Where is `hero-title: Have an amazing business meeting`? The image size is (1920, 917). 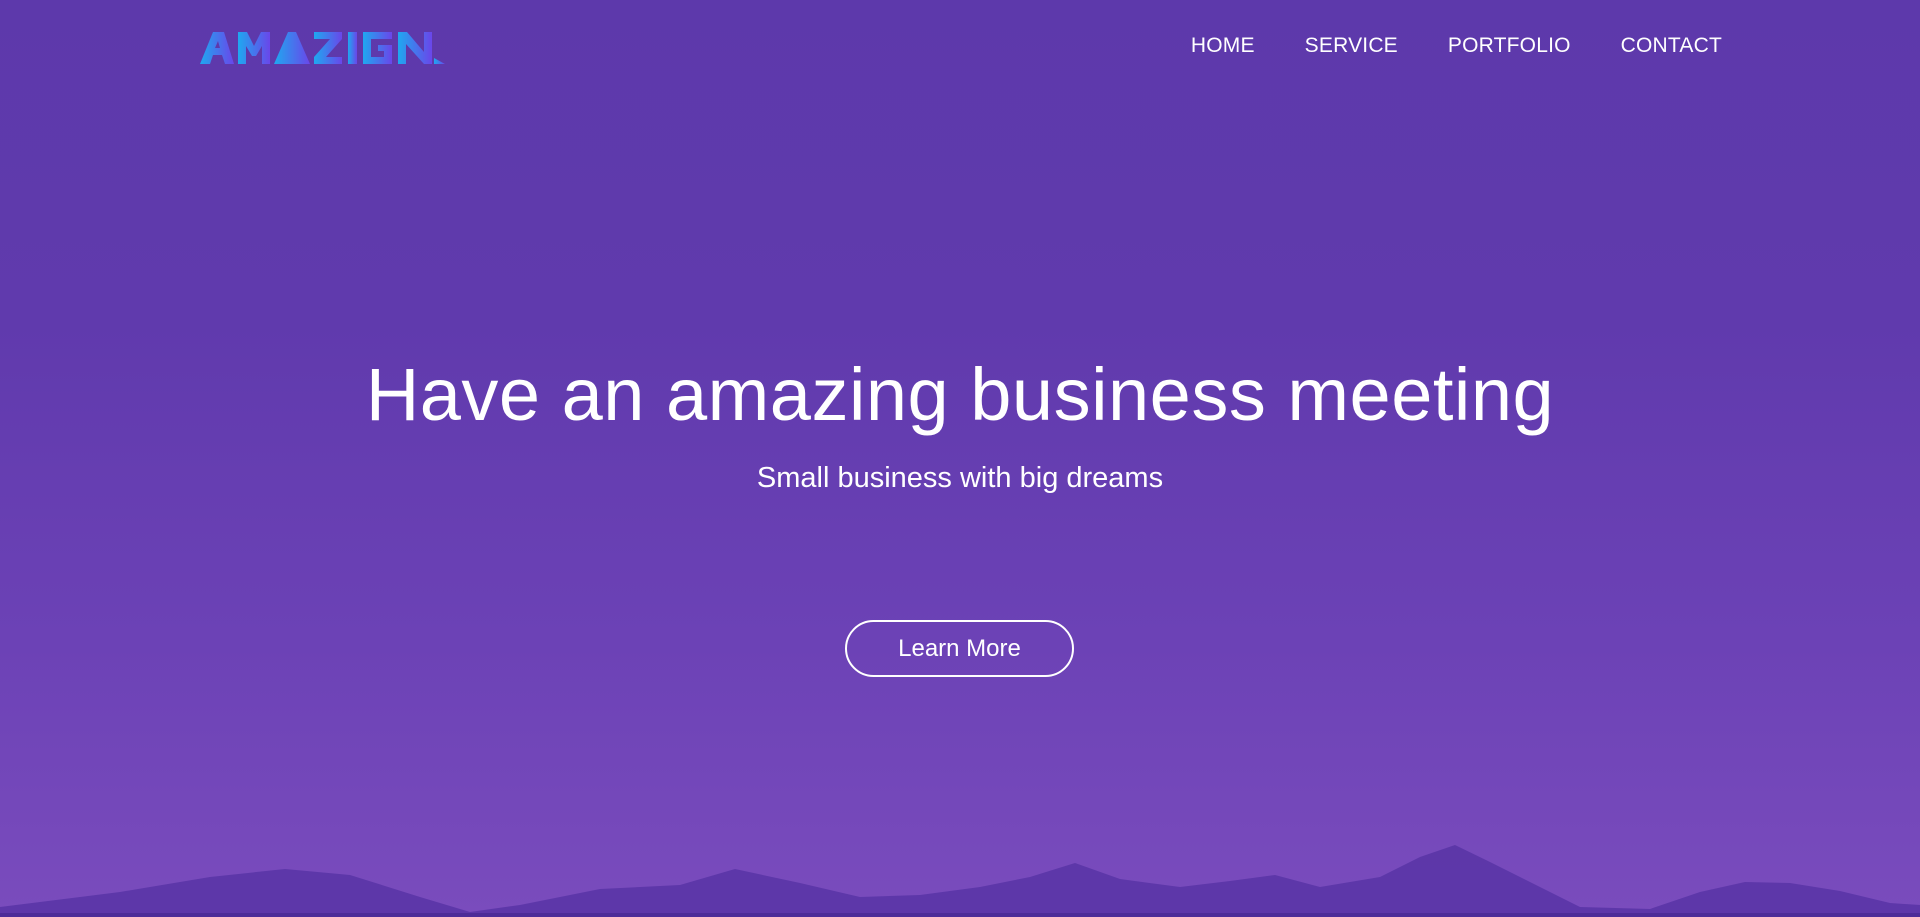
hero-title: Have an amazing business meeting is located at coordinates (960, 394).